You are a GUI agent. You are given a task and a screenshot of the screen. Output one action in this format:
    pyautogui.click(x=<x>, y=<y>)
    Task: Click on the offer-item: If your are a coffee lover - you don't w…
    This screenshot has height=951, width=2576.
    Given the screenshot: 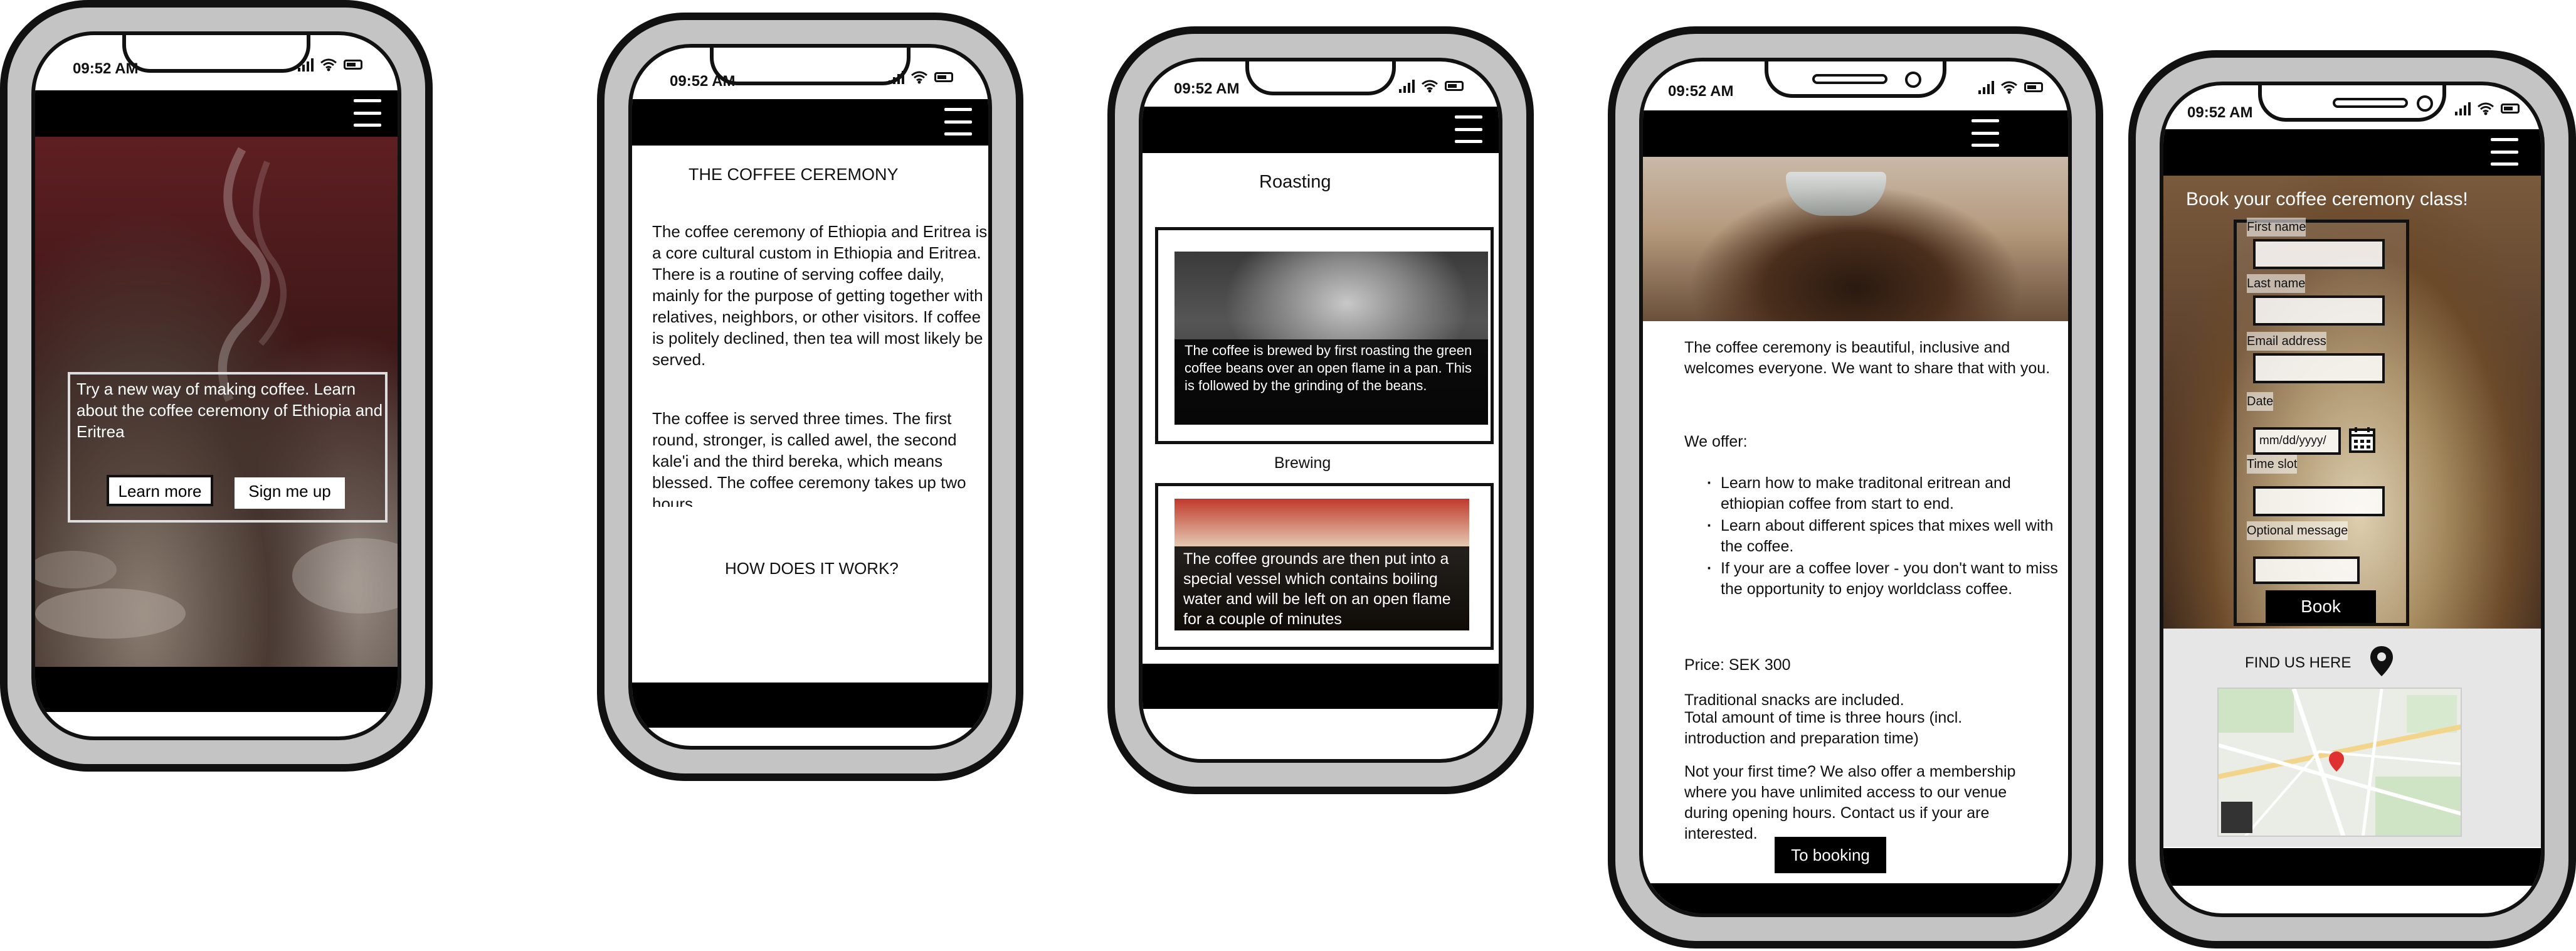 What is the action you would take?
    pyautogui.click(x=1885, y=579)
    